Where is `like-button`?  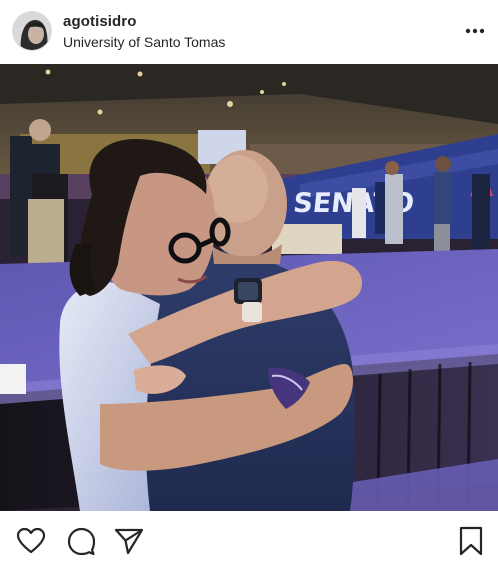
like-button is located at coordinates (31, 541).